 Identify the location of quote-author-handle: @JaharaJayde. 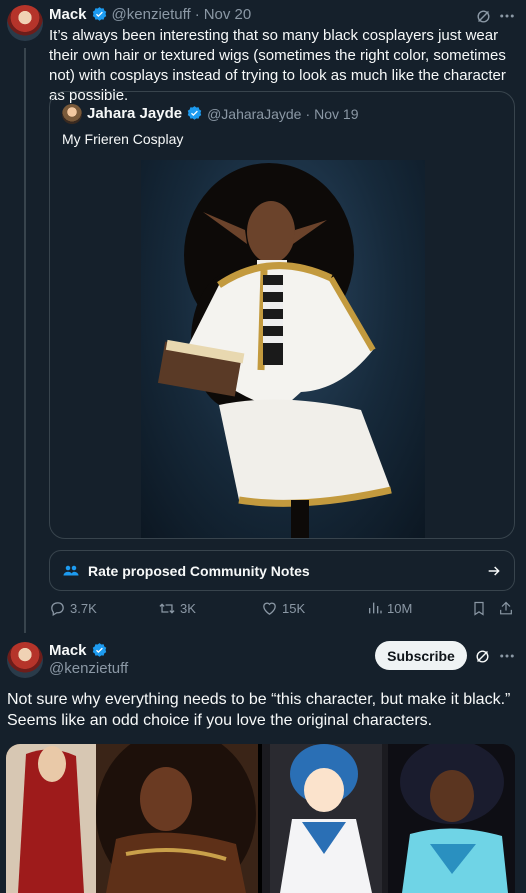
(254, 113).